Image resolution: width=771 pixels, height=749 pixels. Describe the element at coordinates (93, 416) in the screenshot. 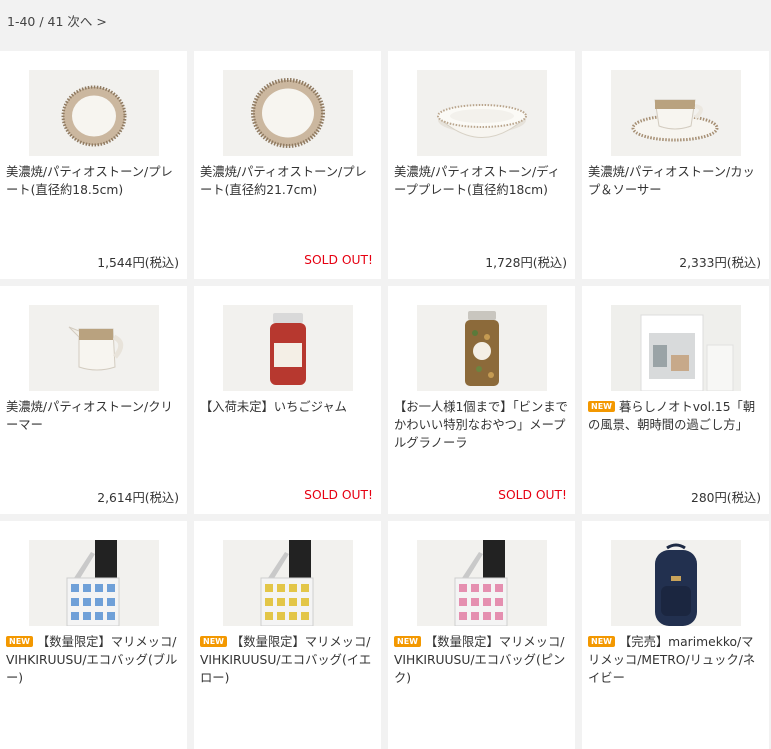

I see `product-name: 美濃焼/パティオストーン/クリーマー` at that location.